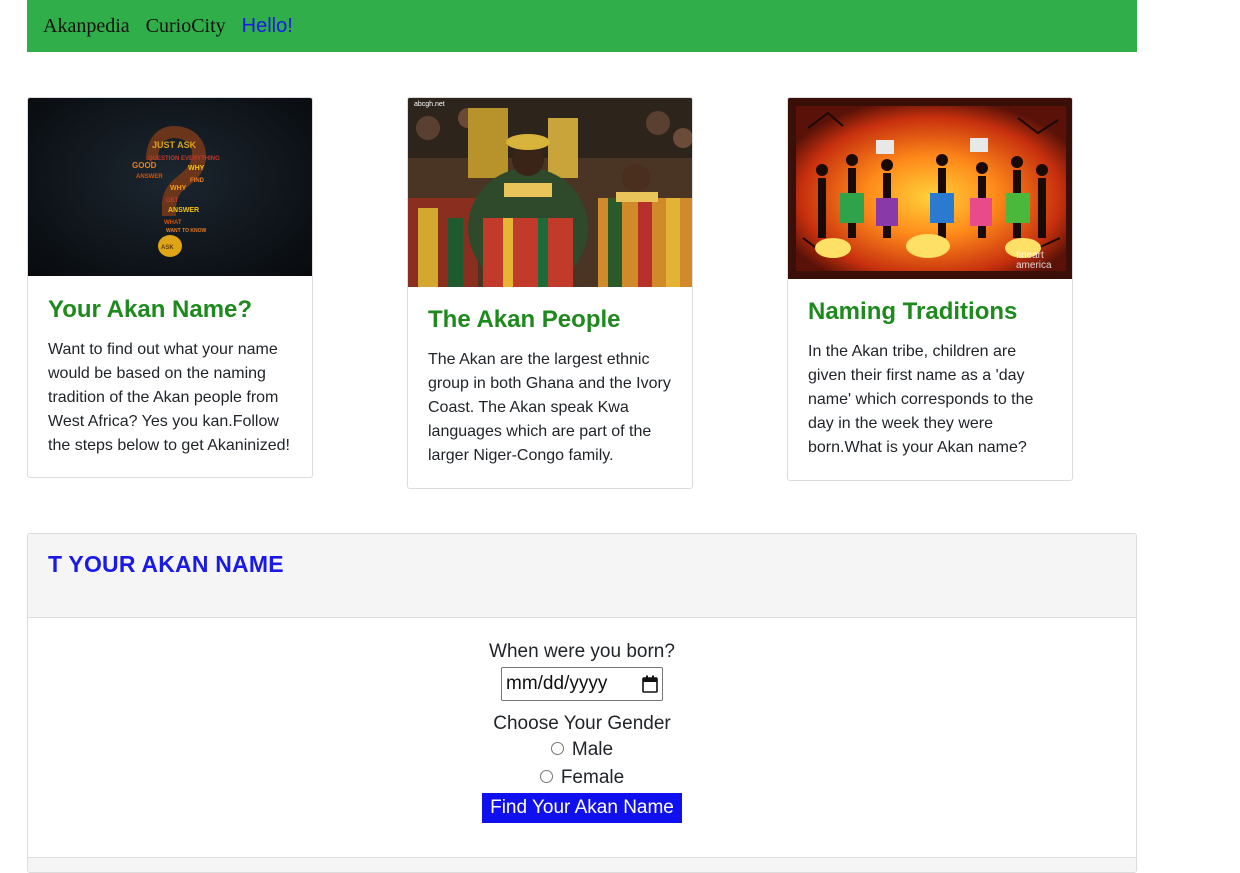 The image size is (1240, 873). Describe the element at coordinates (184, 159) in the screenshot. I see `svg-text: QUESTION EVERYTHING` at that location.